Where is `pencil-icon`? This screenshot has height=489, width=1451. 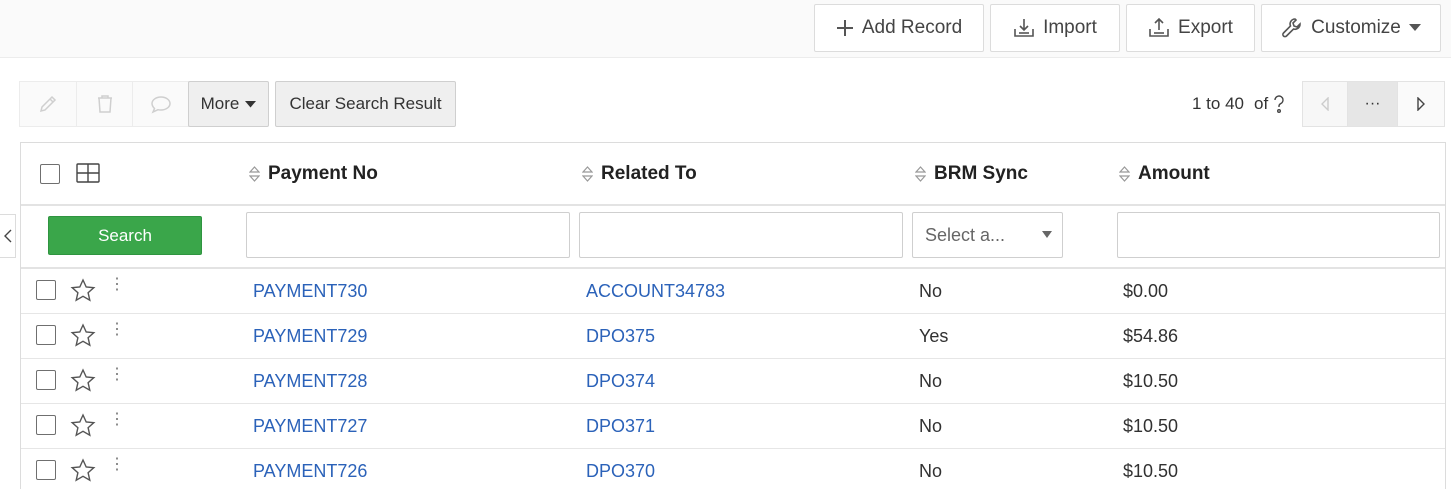 pencil-icon is located at coordinates (48, 104).